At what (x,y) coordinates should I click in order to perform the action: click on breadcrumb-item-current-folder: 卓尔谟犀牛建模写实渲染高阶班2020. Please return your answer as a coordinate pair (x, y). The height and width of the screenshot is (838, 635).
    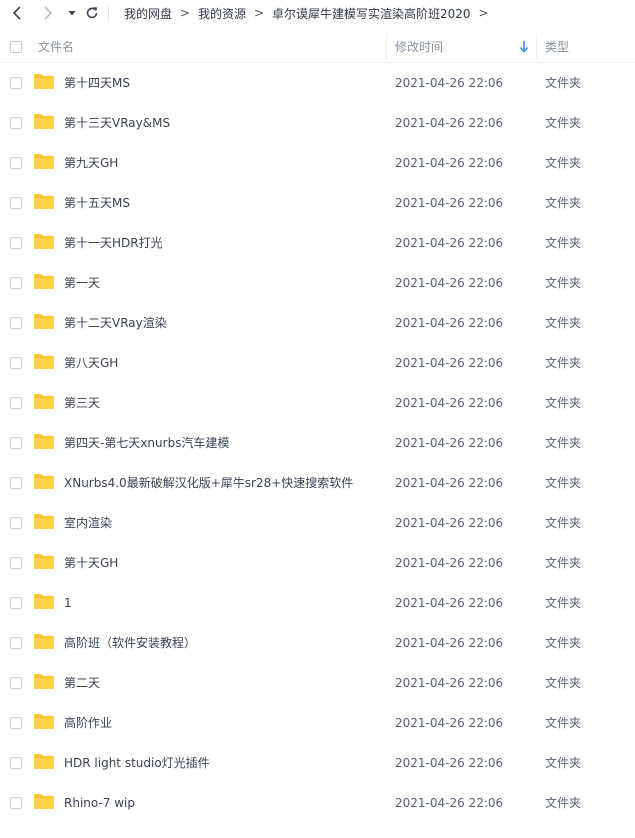
    Looking at the image, I should click on (371, 13).